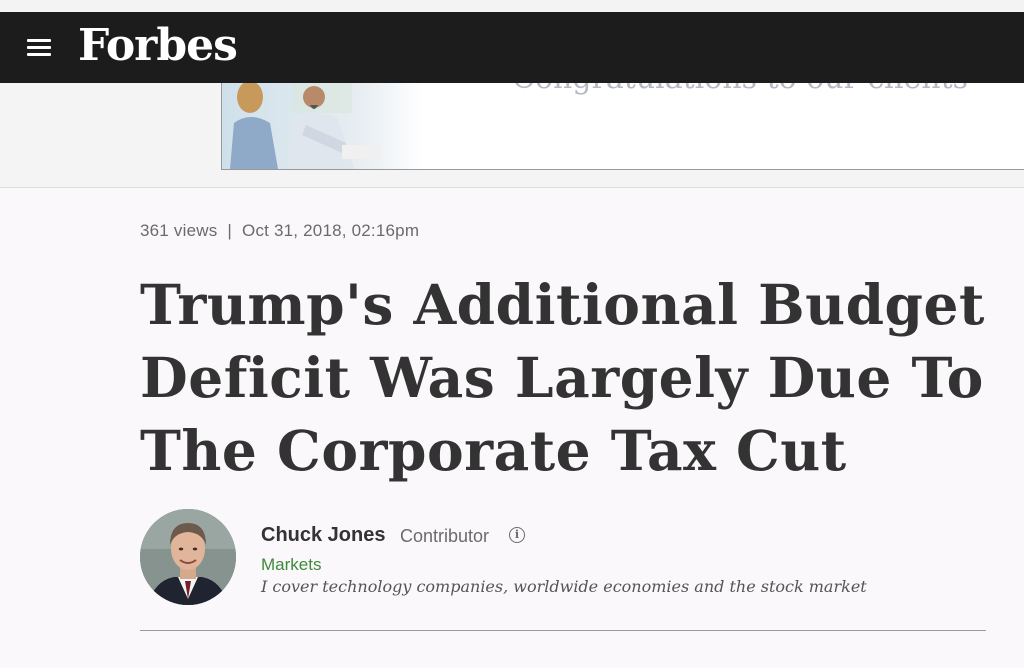 The image size is (1024, 668). What do you see at coordinates (158, 45) in the screenshot?
I see `forbes-logo: Forbes` at bounding box center [158, 45].